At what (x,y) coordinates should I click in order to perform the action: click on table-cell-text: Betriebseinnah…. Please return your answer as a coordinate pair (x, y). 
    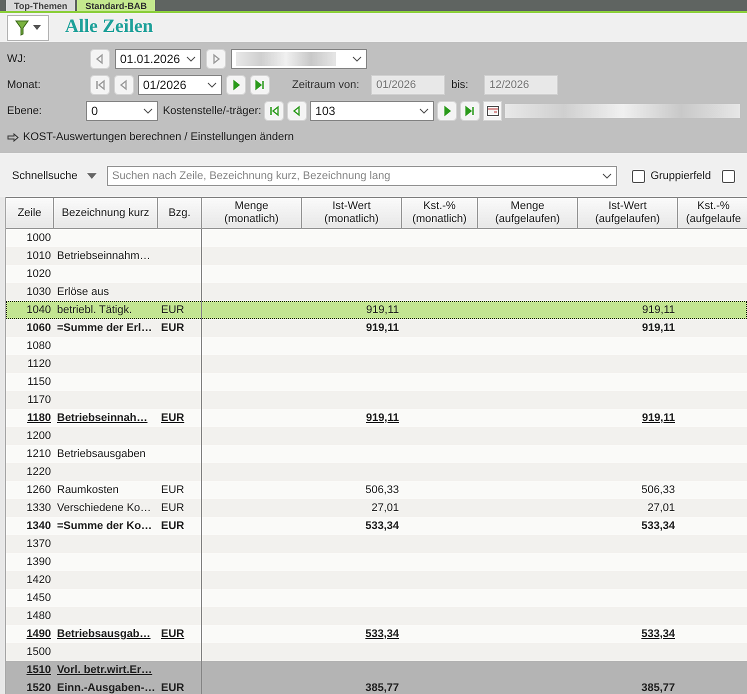
    Looking at the image, I should click on (102, 418).